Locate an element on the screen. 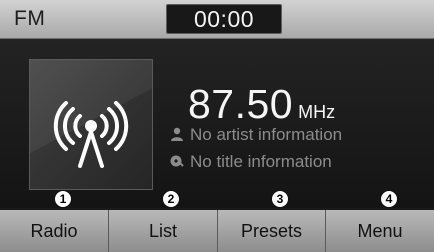  person-icon is located at coordinates (177, 134).